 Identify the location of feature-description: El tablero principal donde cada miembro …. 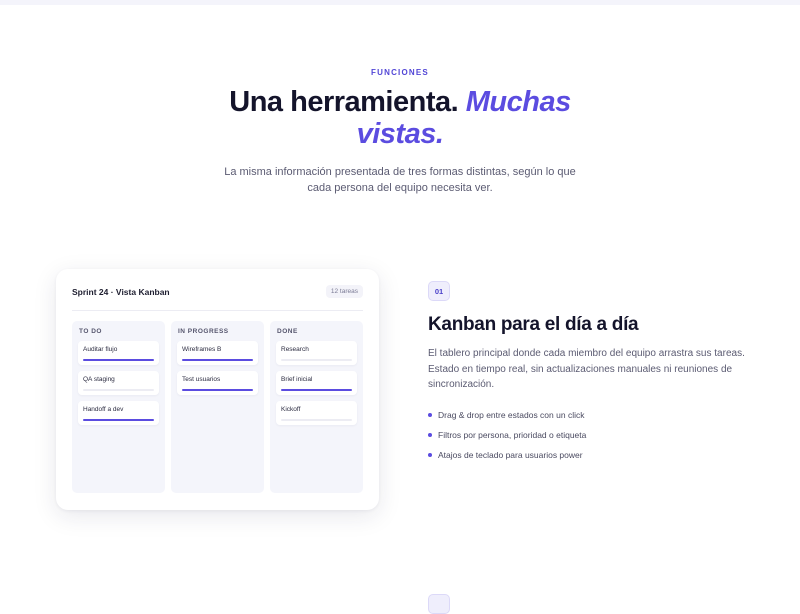
(586, 369).